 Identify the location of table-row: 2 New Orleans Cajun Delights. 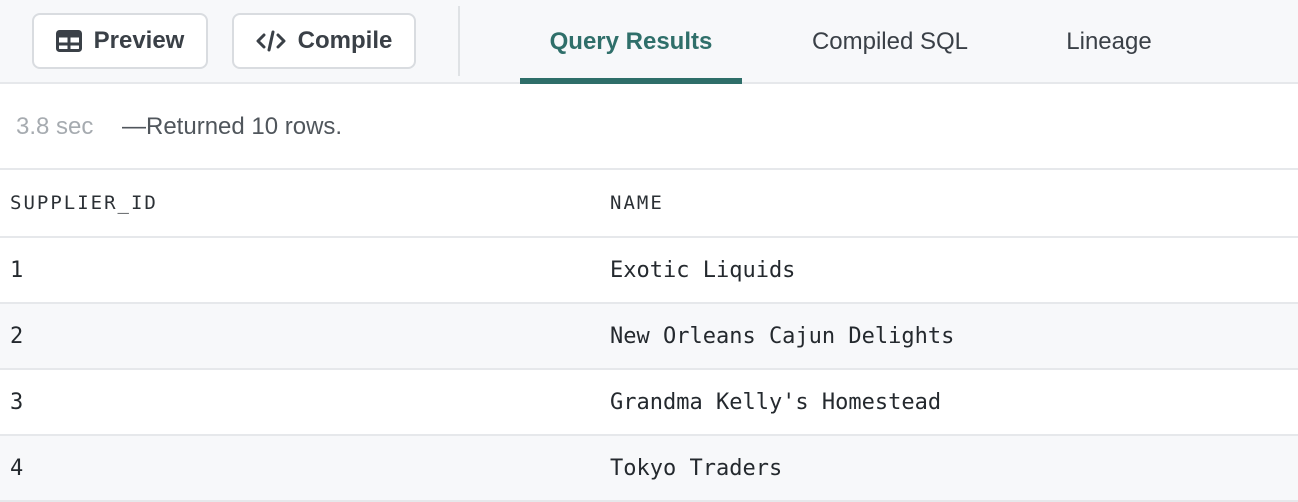
(649, 337).